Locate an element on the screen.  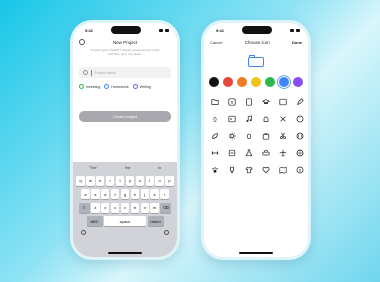
key-a: a is located at coordinates (85, 194).